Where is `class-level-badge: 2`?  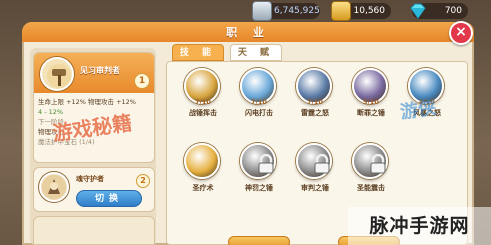 class-level-badge: 2 is located at coordinates (143, 181).